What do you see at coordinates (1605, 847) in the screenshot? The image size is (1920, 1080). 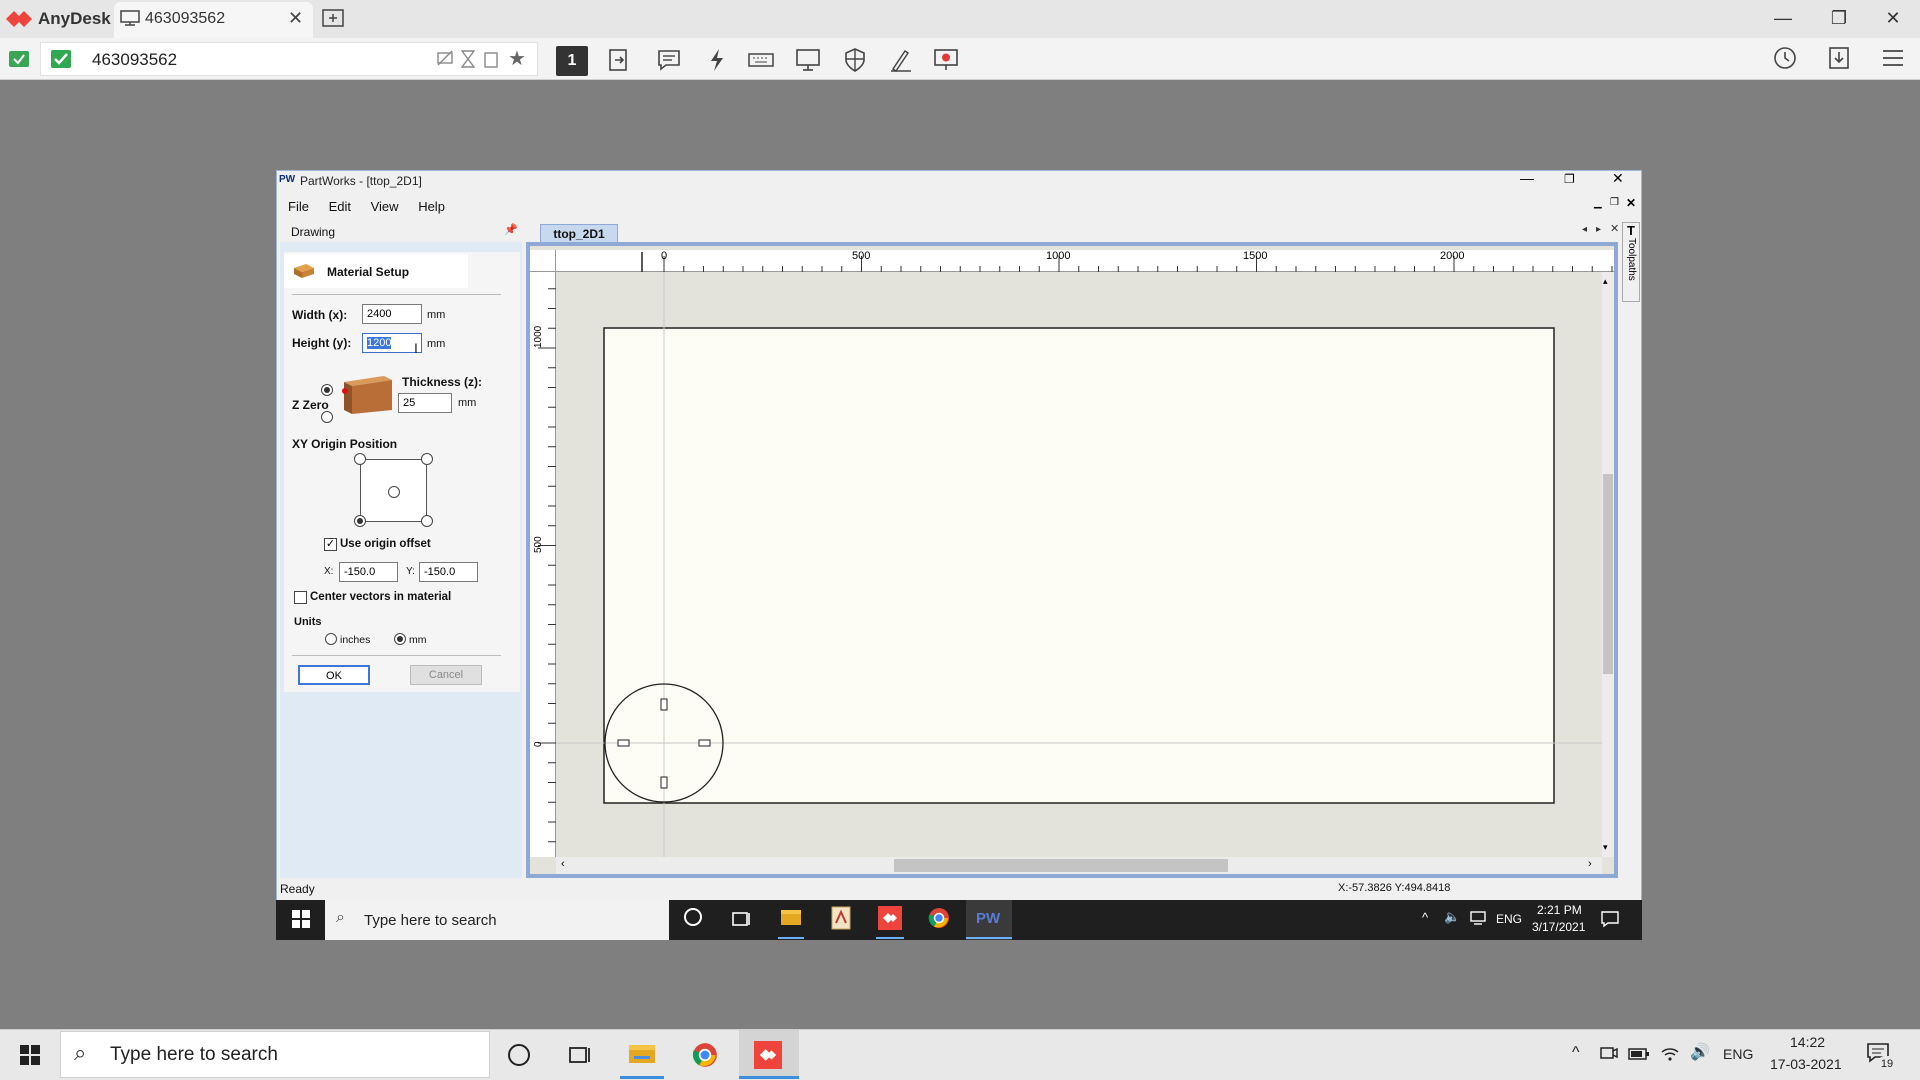 I see `scroll-down-icon: ▾` at bounding box center [1605, 847].